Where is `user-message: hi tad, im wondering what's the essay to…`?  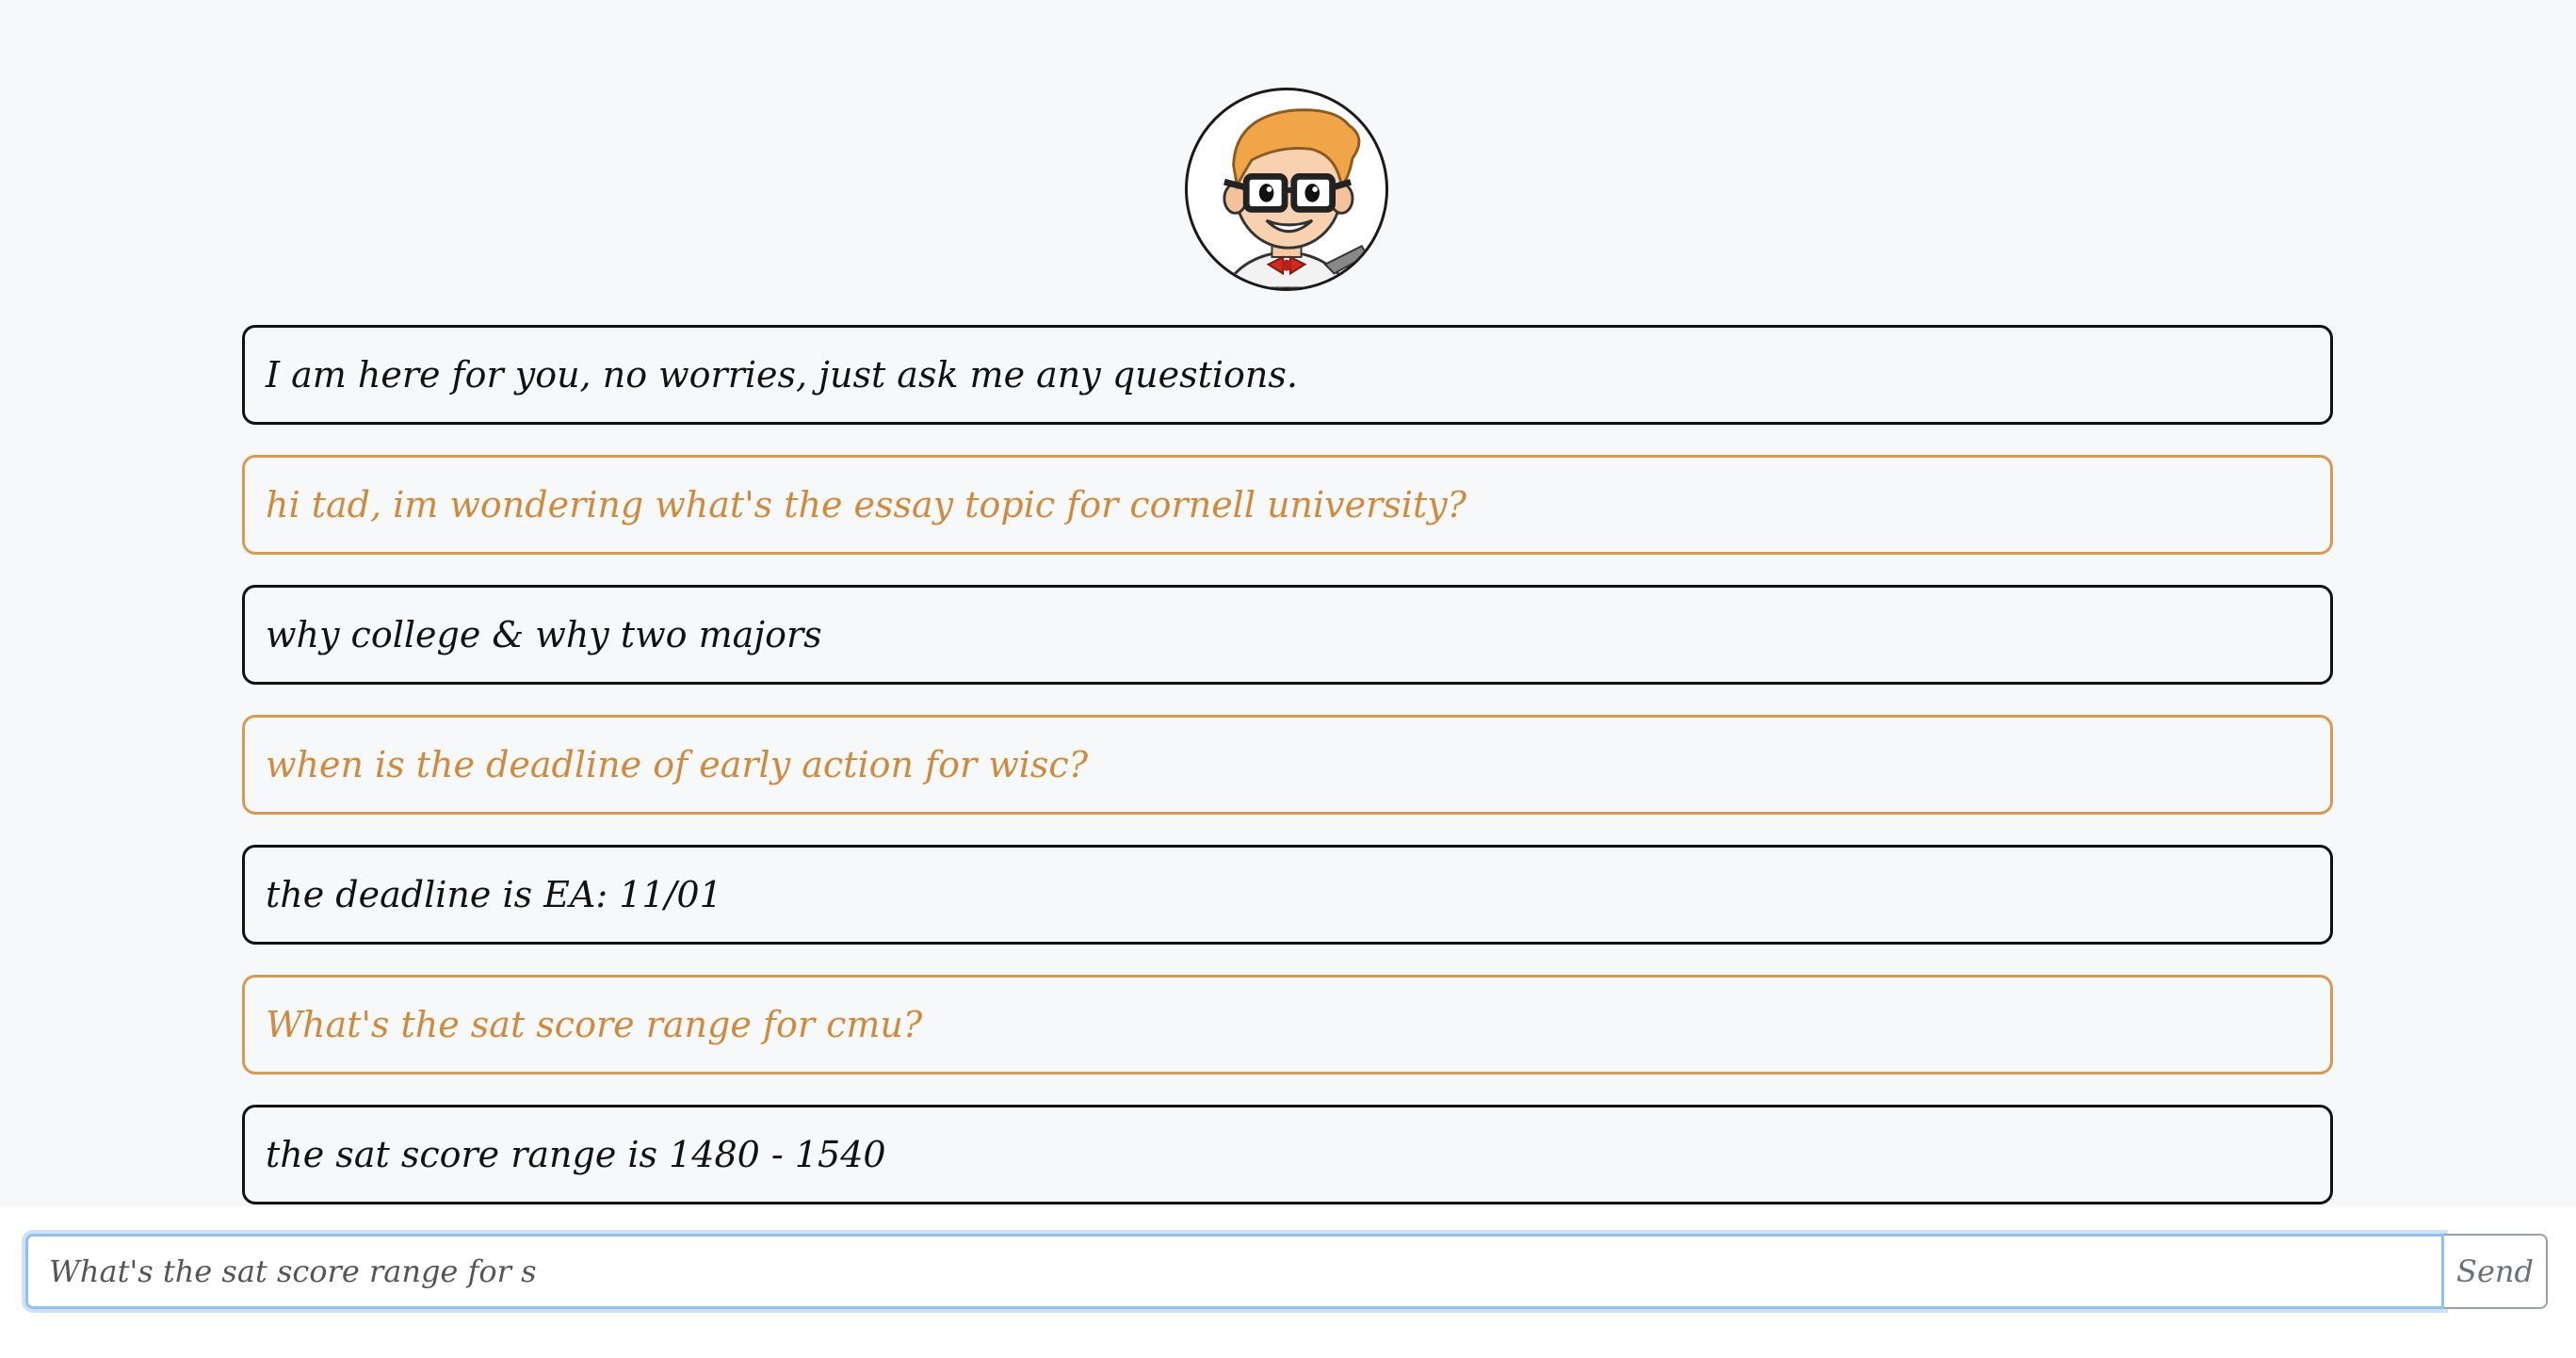
user-message: hi tad, im wondering what's the essay to… is located at coordinates (1287, 505).